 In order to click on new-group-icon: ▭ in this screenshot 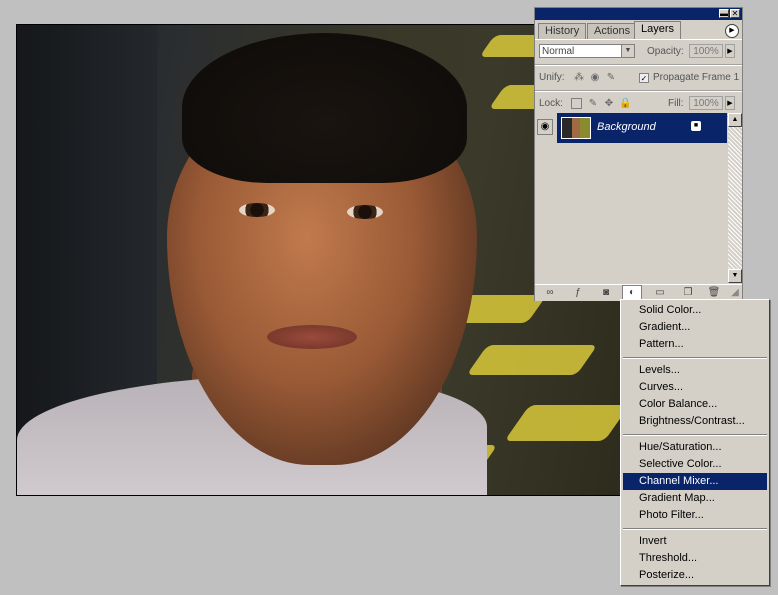, I will do `click(660, 293)`.